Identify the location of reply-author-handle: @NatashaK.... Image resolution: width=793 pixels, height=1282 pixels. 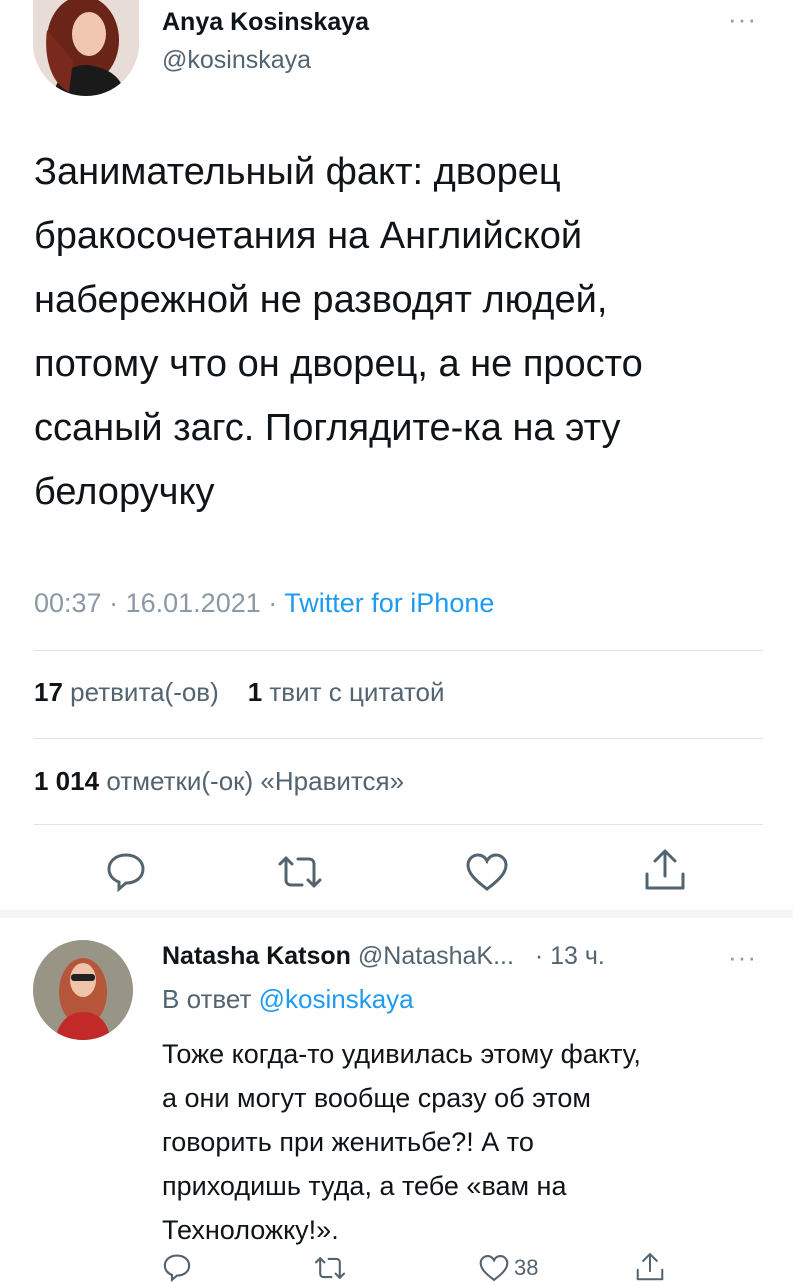
(436, 956).